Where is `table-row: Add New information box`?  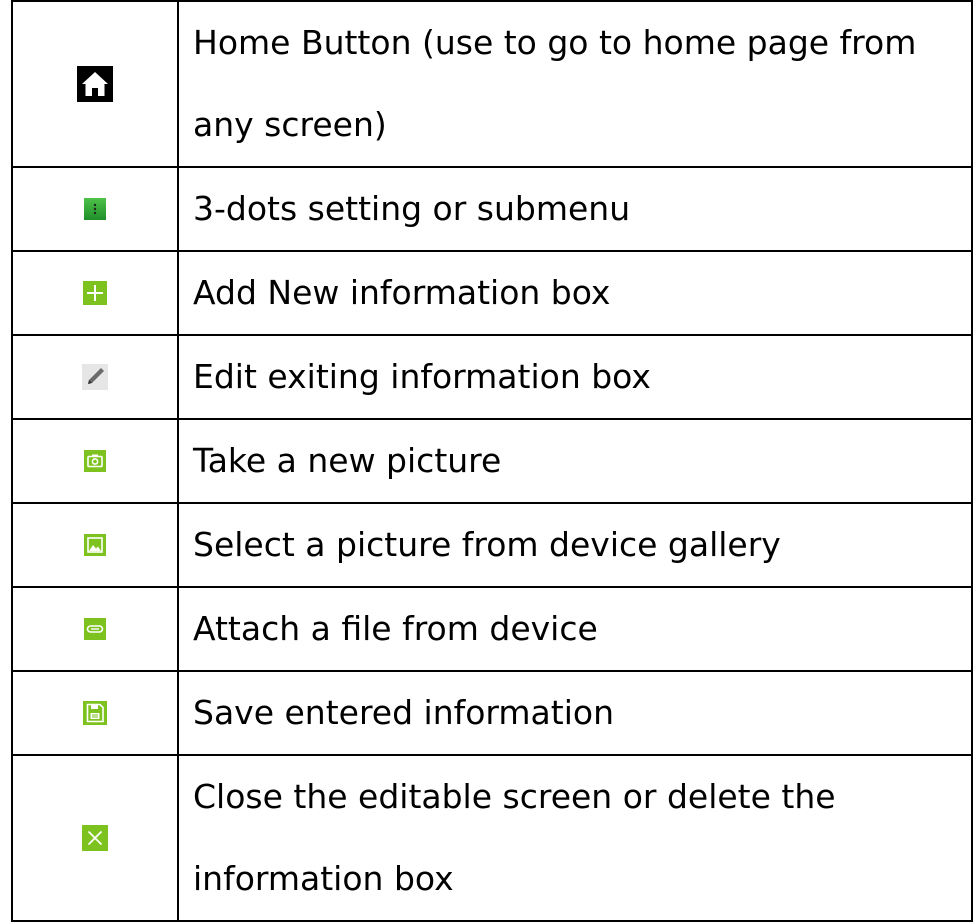 table-row: Add New information box is located at coordinates (492, 293).